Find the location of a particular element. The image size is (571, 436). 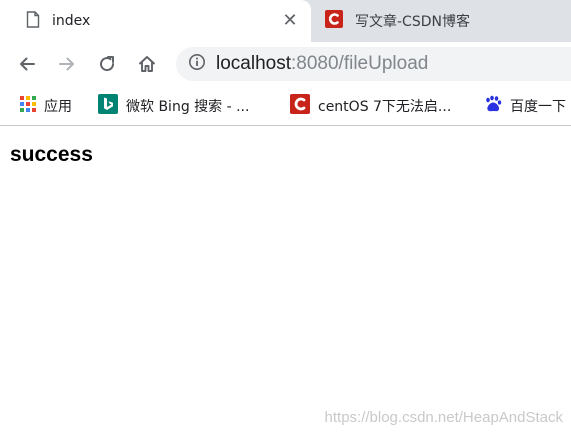

back-button is located at coordinates (27, 64).